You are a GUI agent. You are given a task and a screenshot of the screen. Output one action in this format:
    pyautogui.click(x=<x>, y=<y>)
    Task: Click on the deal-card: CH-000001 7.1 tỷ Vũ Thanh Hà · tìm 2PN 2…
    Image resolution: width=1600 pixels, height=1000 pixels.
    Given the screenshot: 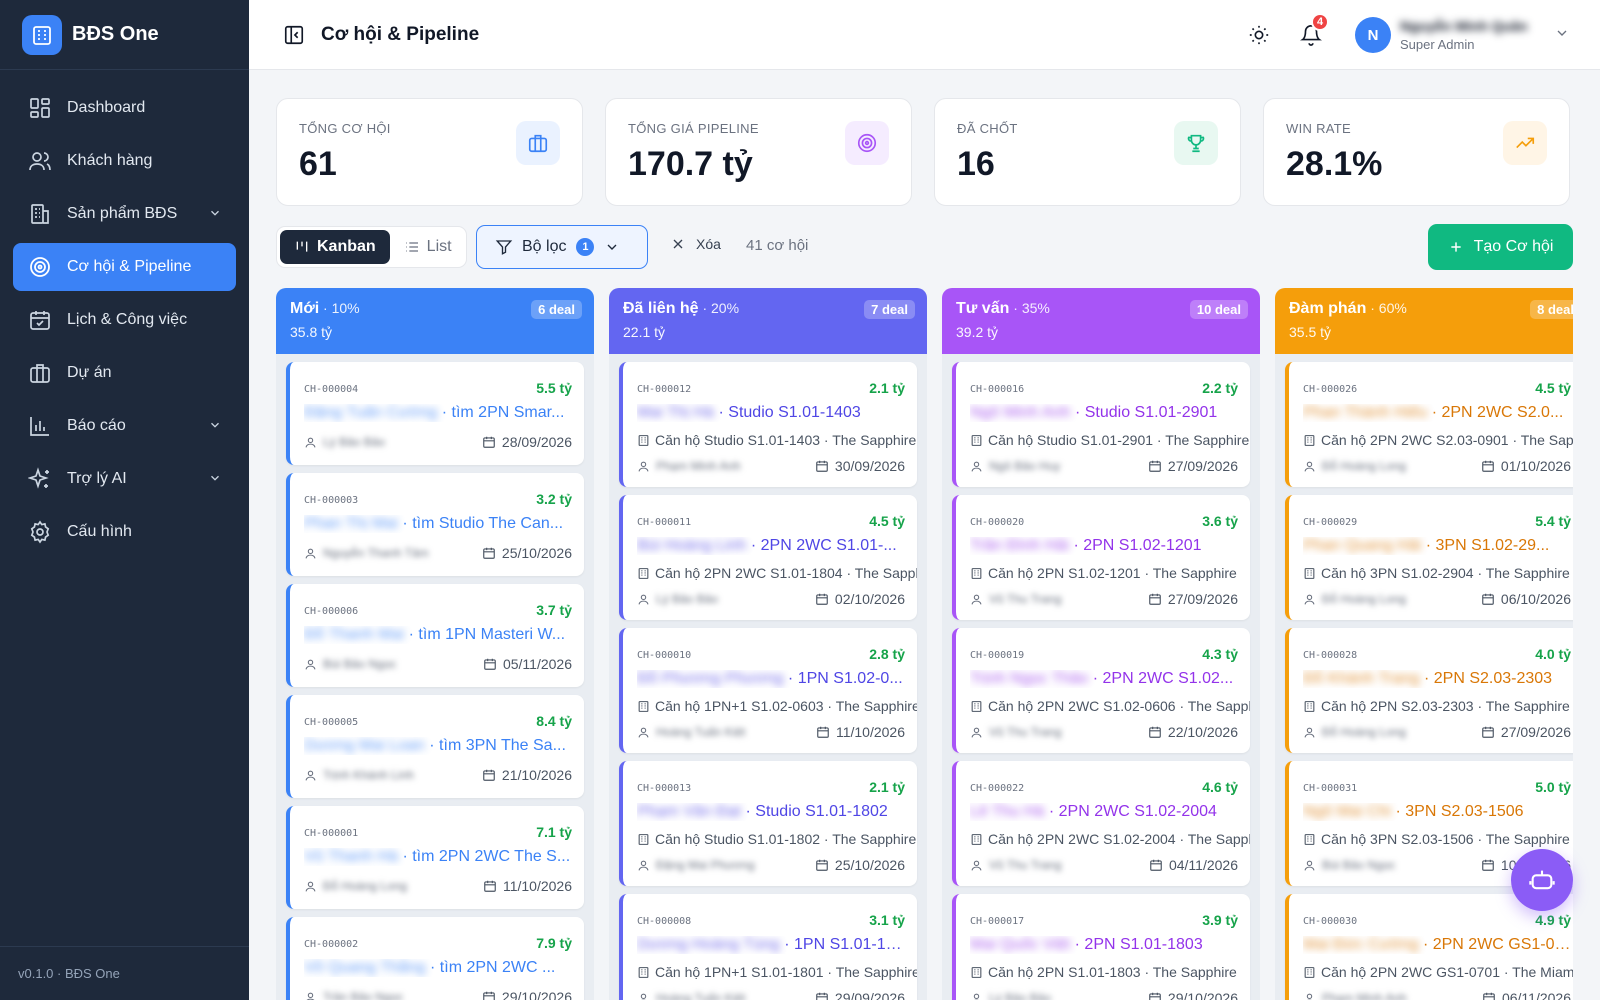 What is the action you would take?
    pyautogui.click(x=435, y=857)
    